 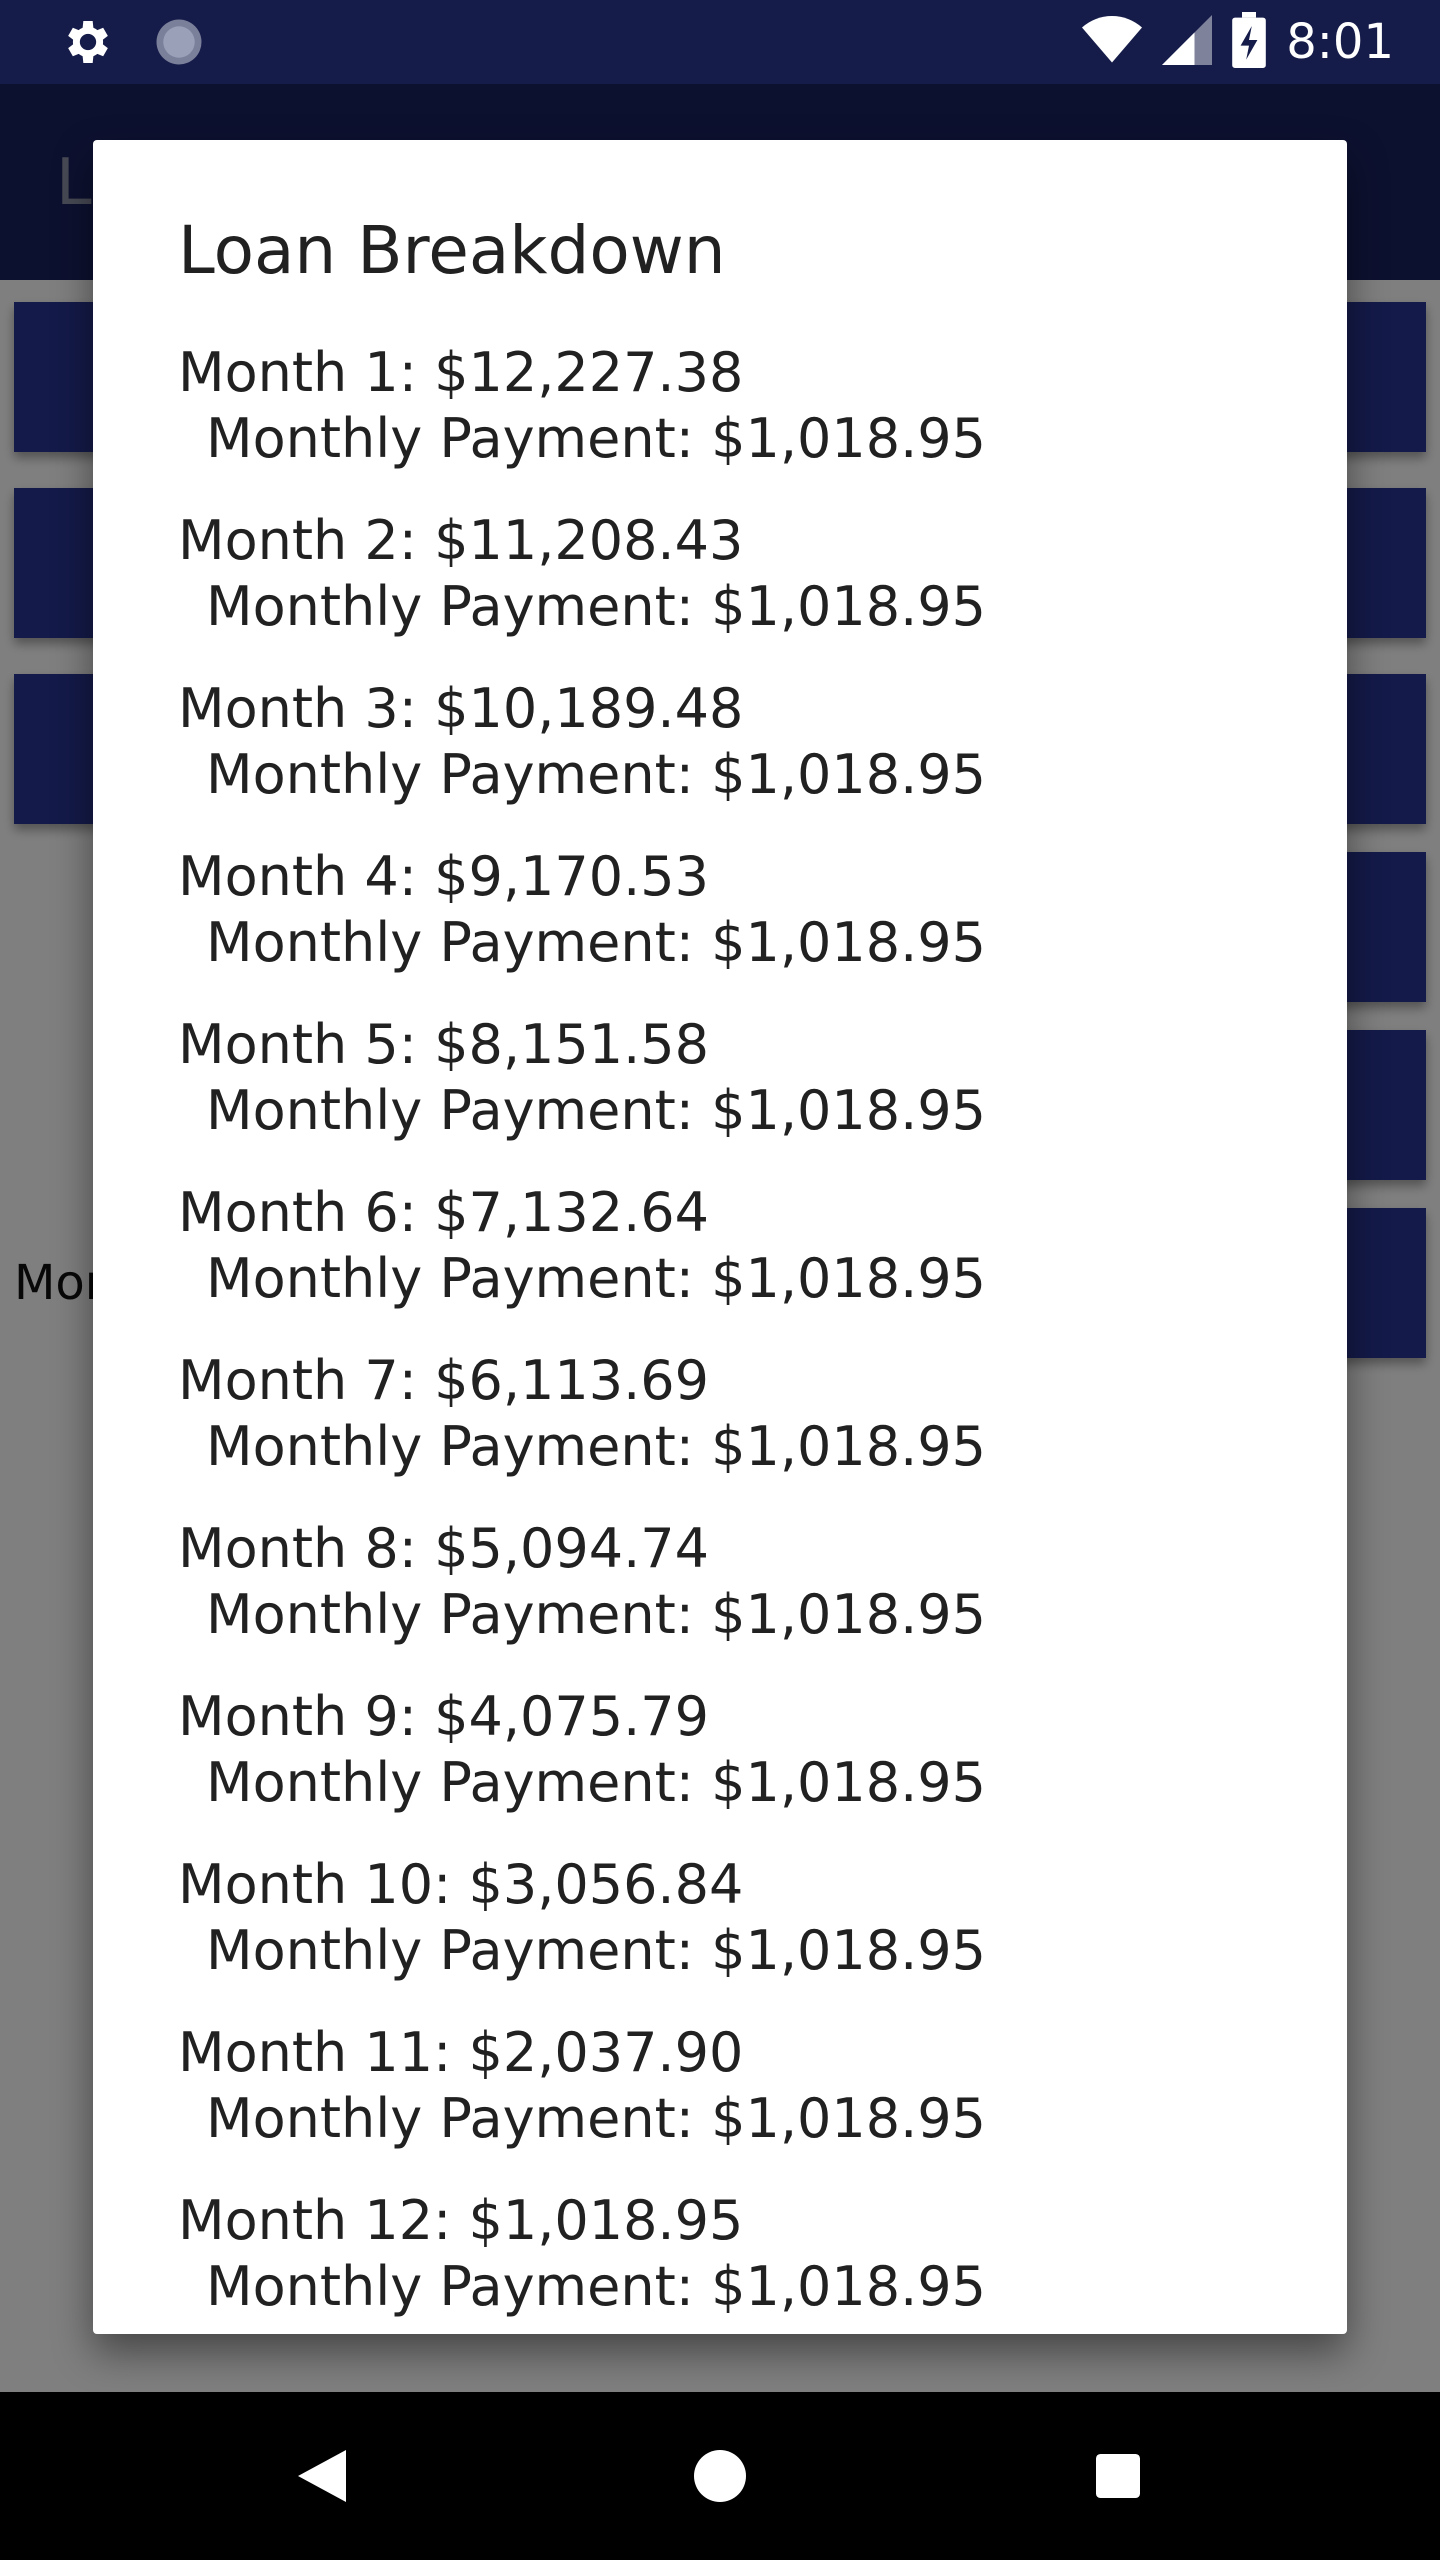 I want to click on navigation-bar, so click(x=720, y=2476).